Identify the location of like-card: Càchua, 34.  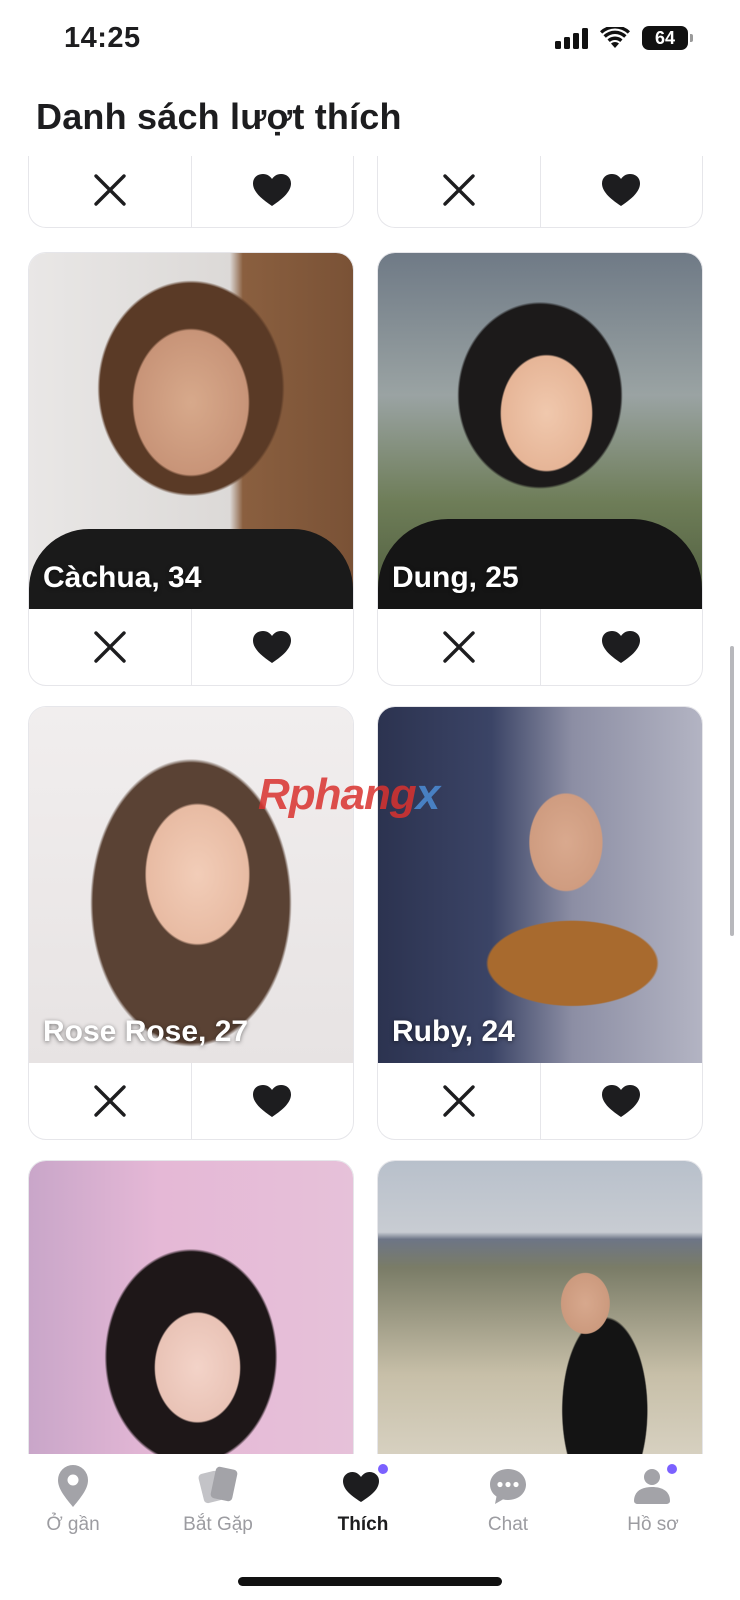
(191, 469).